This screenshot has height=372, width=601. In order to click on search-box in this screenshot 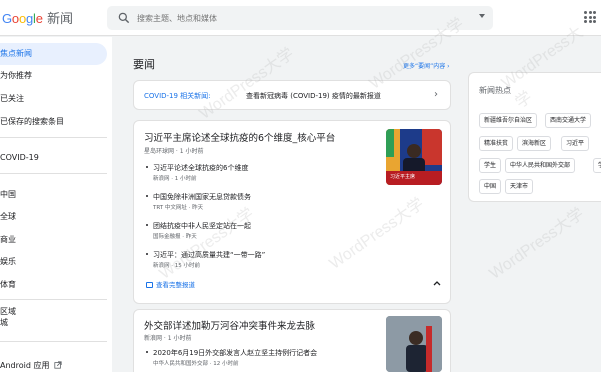, I will do `click(300, 18)`.